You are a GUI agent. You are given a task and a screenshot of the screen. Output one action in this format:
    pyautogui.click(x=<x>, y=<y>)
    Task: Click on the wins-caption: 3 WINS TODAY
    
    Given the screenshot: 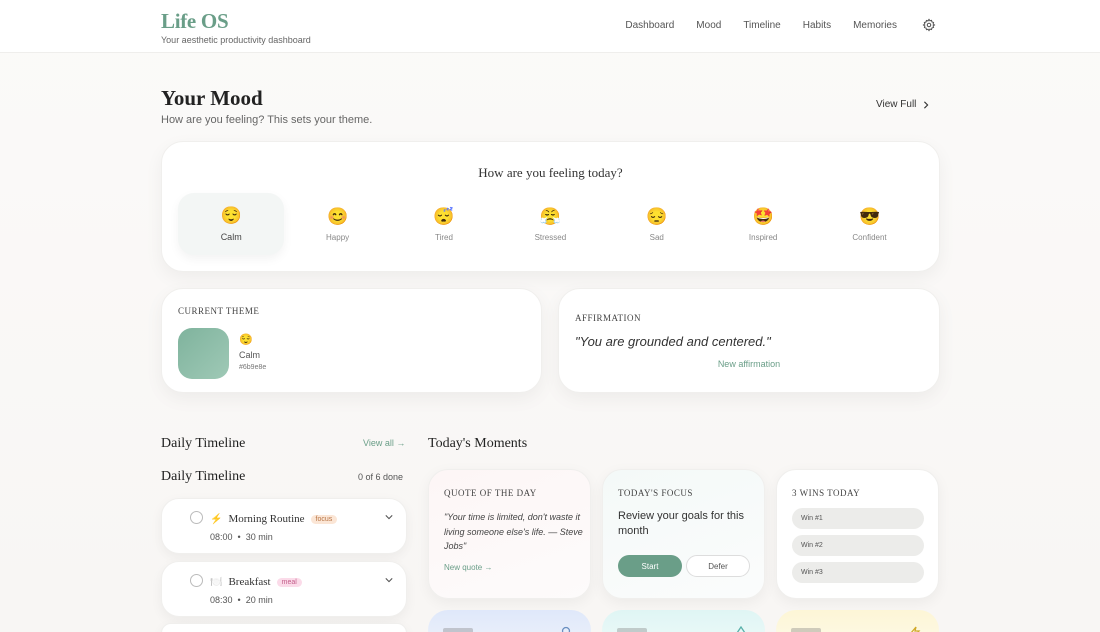 What is the action you would take?
    pyautogui.click(x=826, y=493)
    